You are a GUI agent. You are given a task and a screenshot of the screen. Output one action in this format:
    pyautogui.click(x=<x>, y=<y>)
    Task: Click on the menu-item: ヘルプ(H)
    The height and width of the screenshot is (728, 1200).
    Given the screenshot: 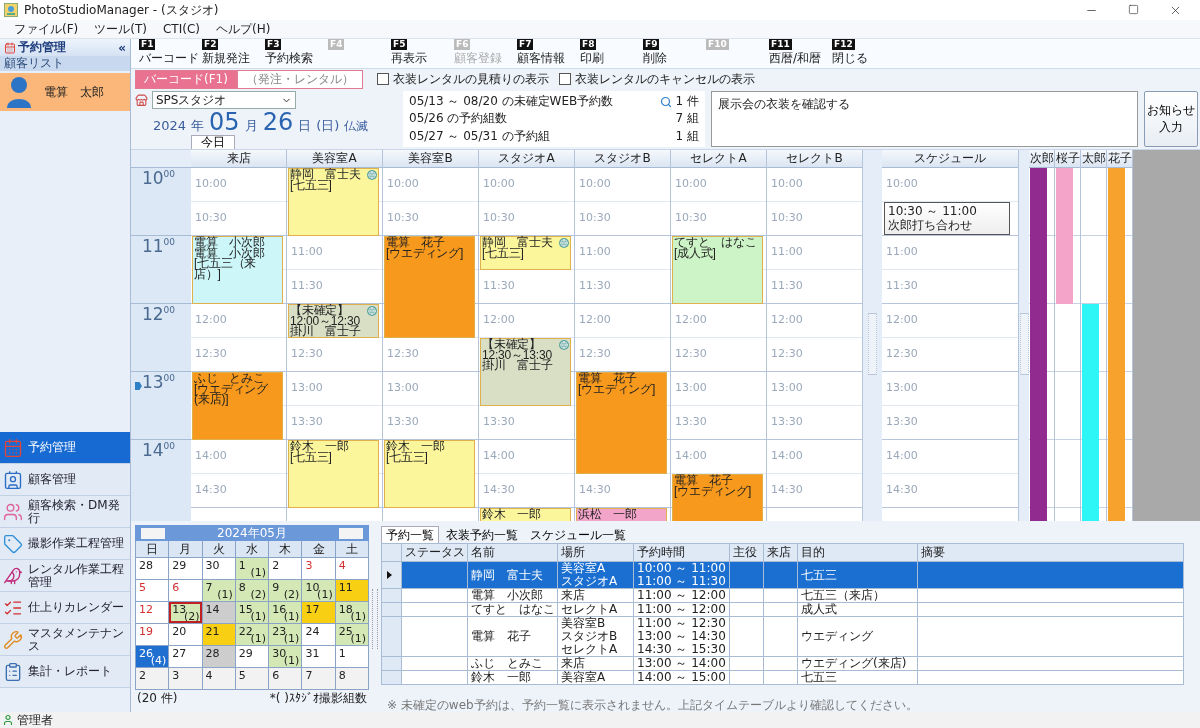 What is the action you would take?
    pyautogui.click(x=243, y=29)
    